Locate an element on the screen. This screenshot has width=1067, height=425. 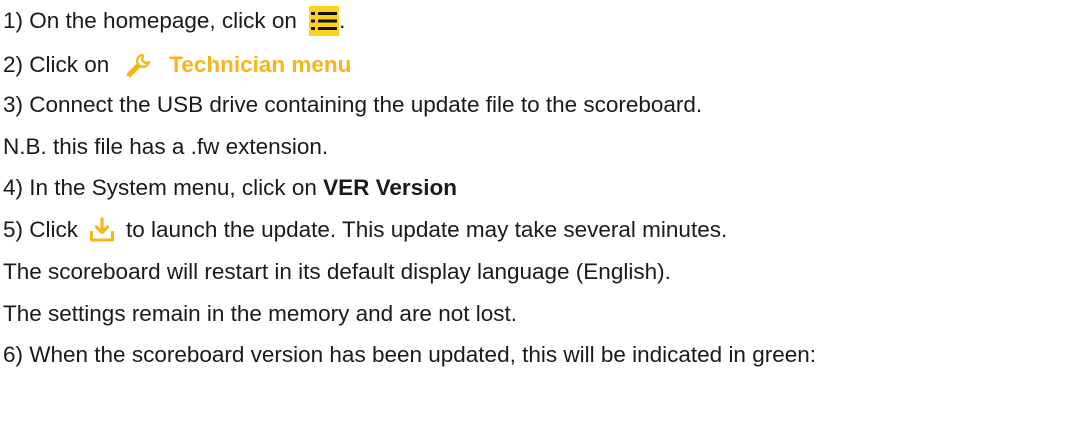
step-3-note-text: N.B. this file has a .fw extension. is located at coordinates (166, 146).